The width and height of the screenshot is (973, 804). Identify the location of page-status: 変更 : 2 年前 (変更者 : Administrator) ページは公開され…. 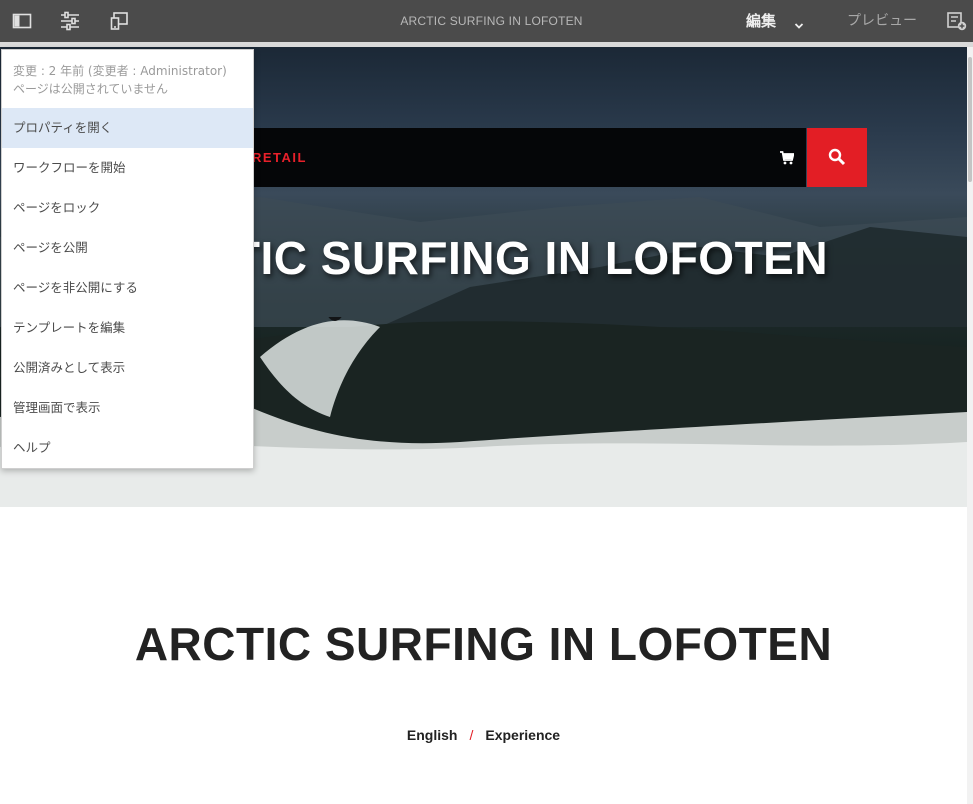
(127, 79).